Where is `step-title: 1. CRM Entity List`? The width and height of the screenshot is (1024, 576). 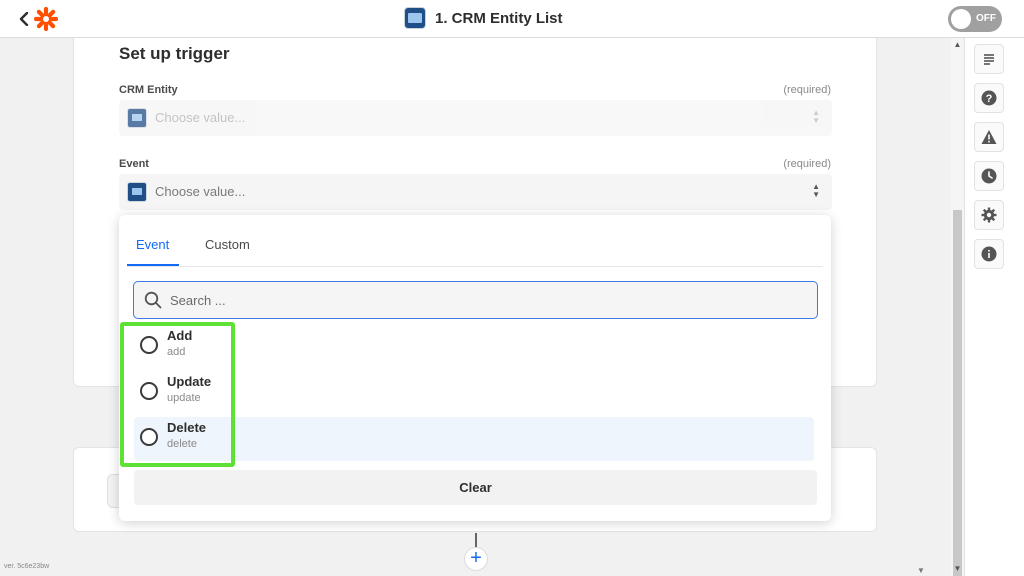
step-title: 1. CRM Entity List is located at coordinates (499, 18).